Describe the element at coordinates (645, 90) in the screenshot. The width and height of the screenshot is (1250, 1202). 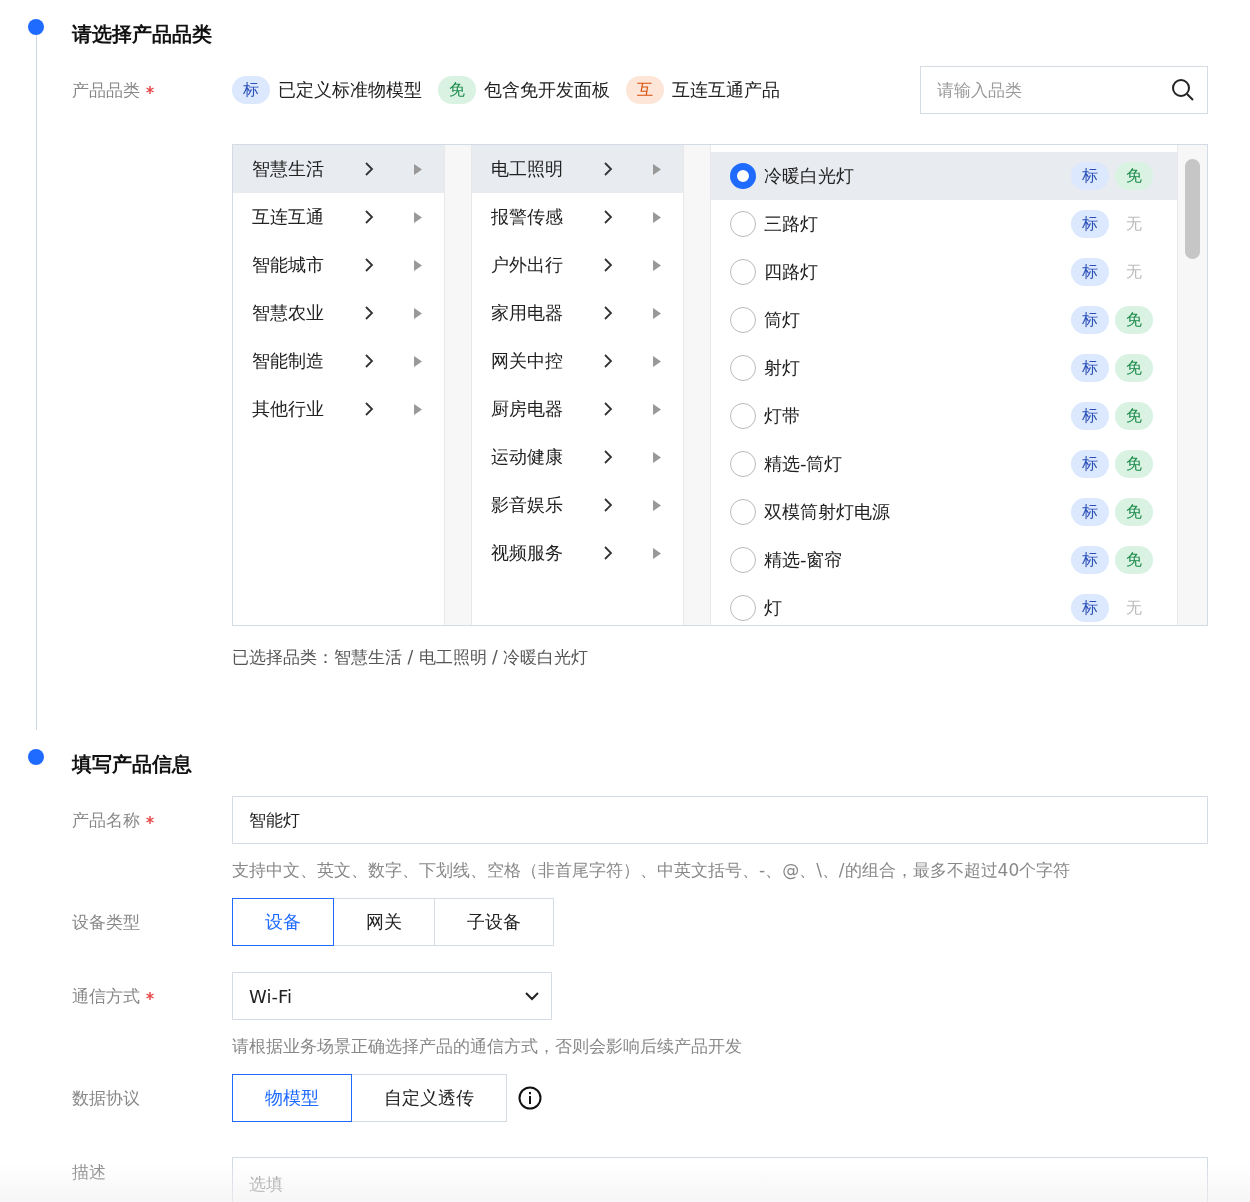
I see `tag: 互` at that location.